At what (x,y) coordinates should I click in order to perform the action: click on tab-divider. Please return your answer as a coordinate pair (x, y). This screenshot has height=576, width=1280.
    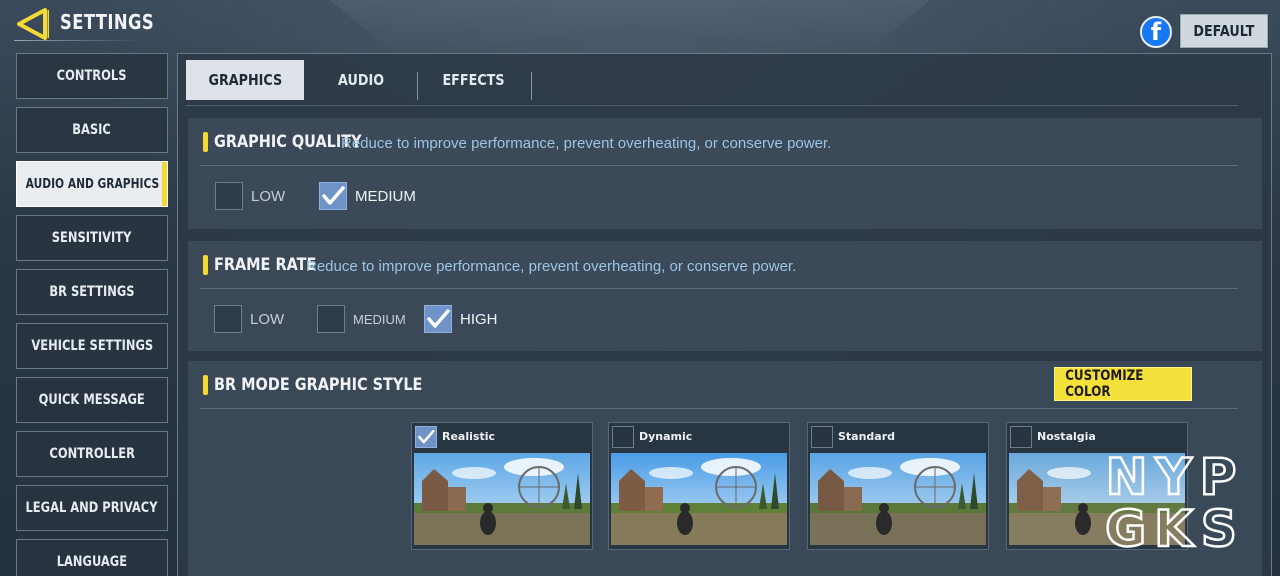
    Looking at the image, I should click on (531, 86).